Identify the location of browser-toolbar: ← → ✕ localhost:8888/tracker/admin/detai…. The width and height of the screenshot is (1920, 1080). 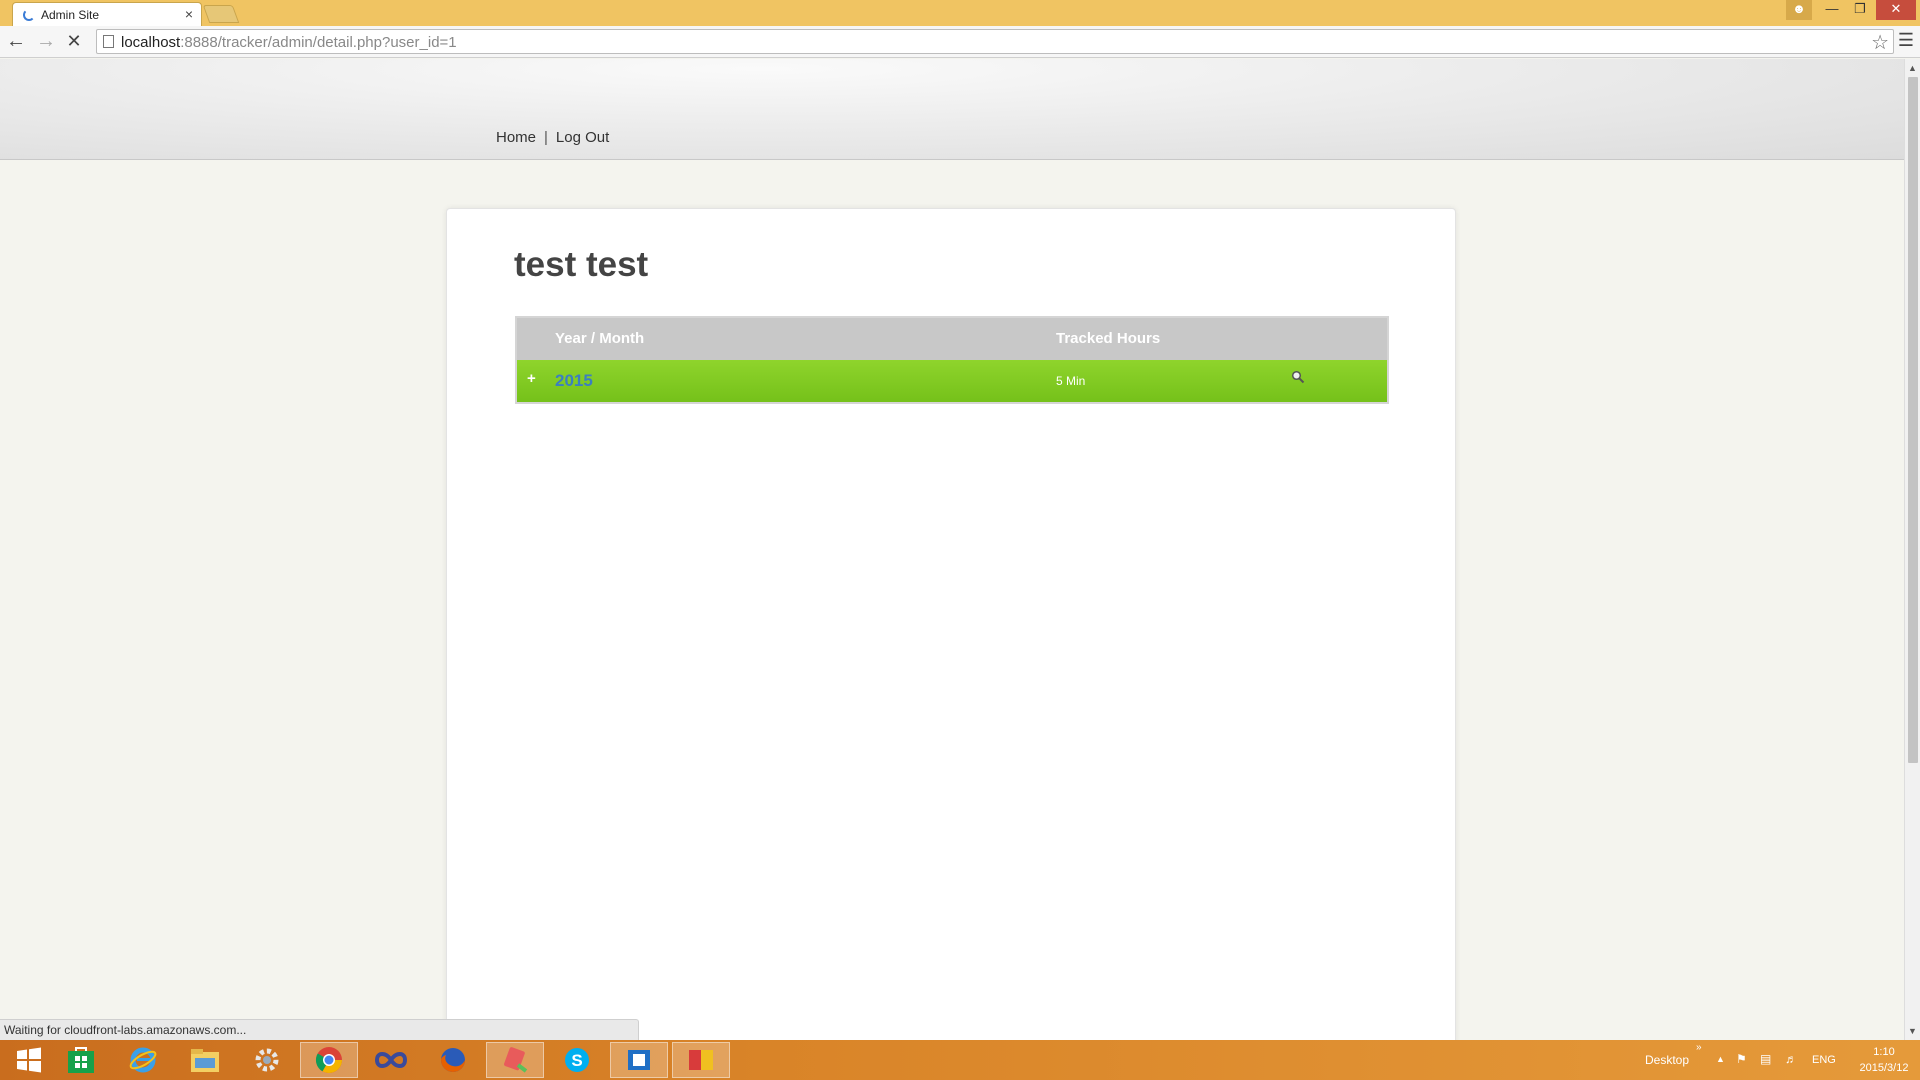
(960, 42).